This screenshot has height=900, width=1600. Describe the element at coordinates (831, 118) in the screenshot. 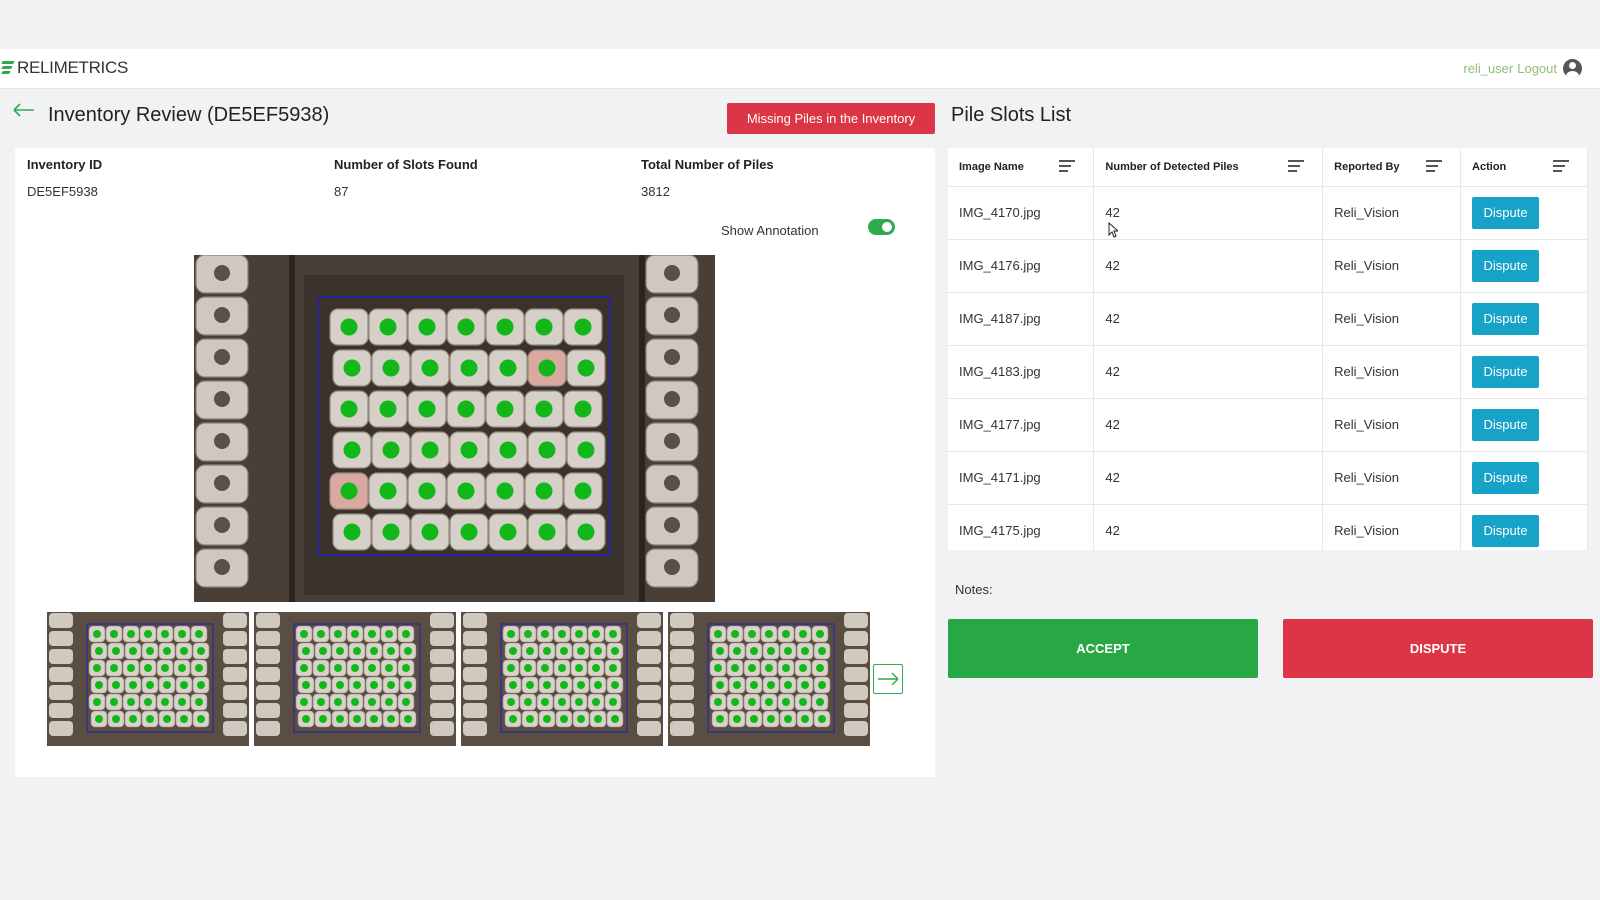

I see `missing-piles-button: Missing Piles in the Inventory` at that location.